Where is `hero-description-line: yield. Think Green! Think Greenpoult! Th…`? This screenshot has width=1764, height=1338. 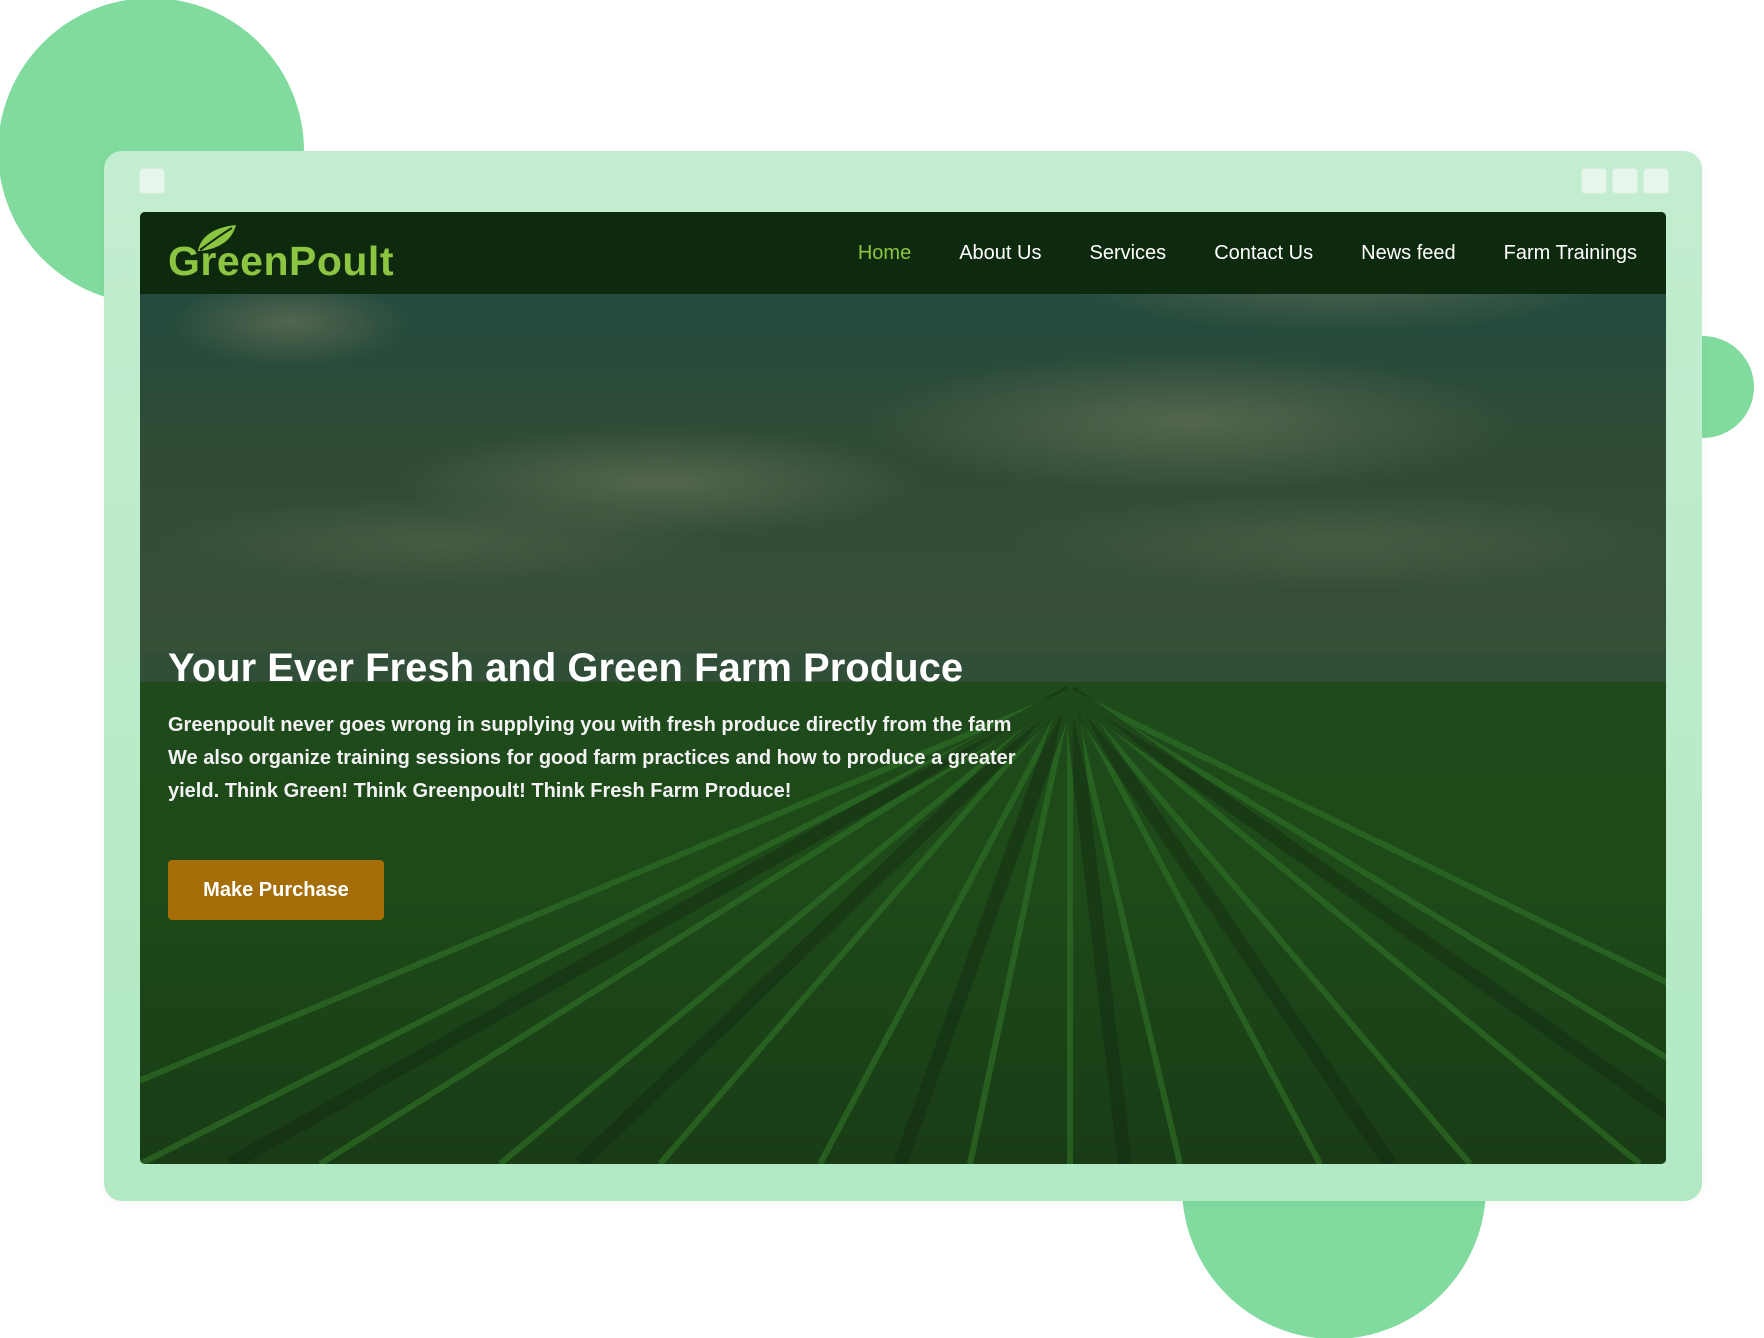 hero-description-line: yield. Think Green! Think Greenpoult! Th… is located at coordinates (480, 791).